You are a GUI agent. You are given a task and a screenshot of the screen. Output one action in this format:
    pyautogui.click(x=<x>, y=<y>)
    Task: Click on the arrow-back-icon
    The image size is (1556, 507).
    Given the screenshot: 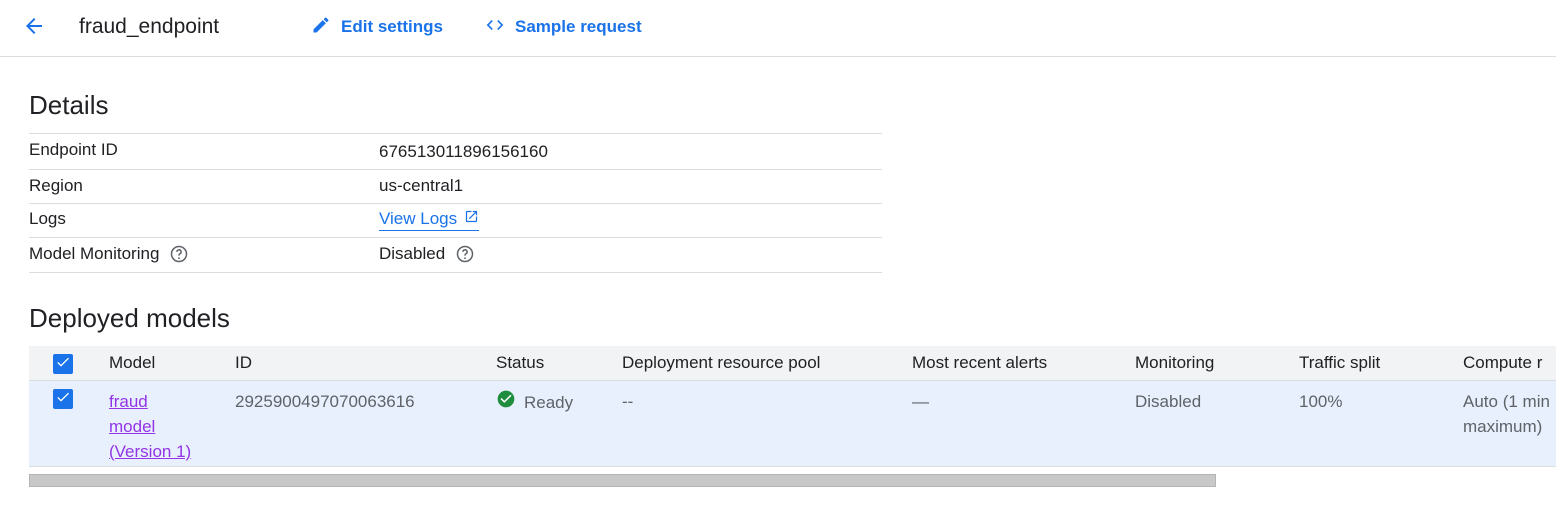 What is the action you would take?
    pyautogui.click(x=34, y=28)
    